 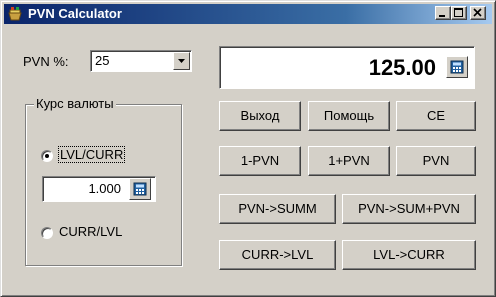 I want to click on close-icon, so click(x=478, y=13).